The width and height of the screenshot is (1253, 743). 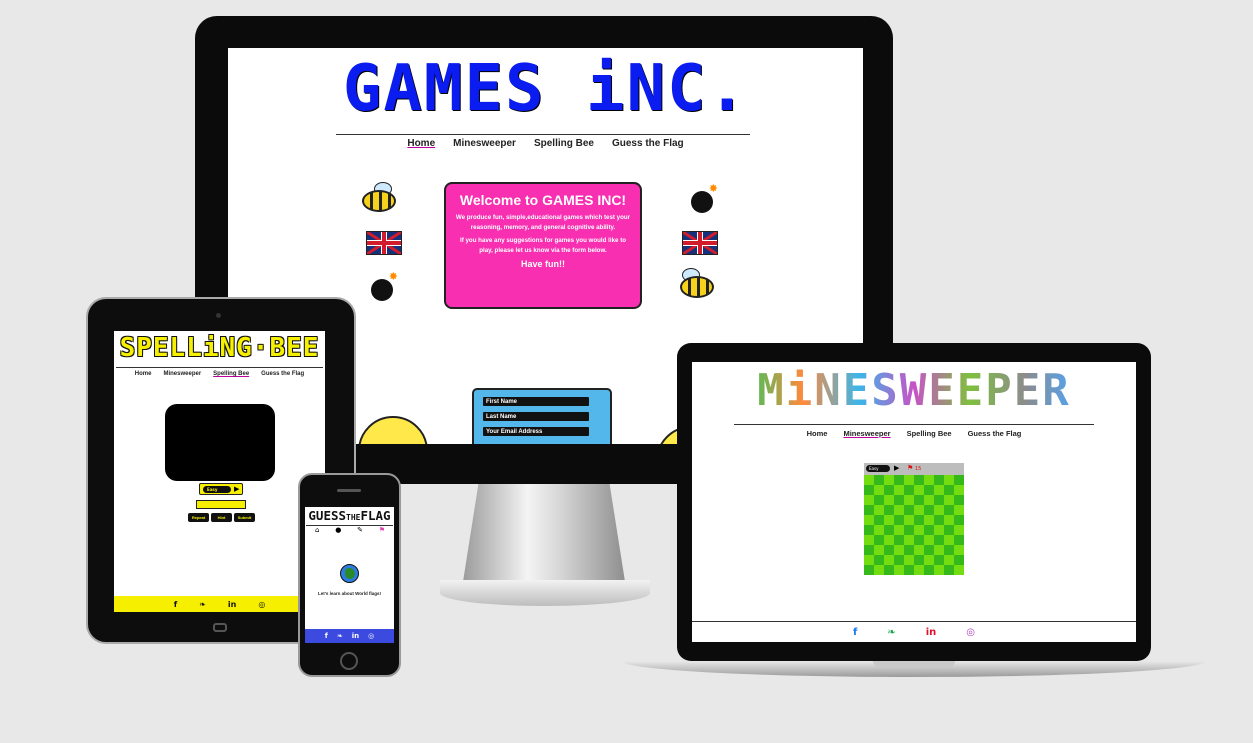 What do you see at coordinates (221, 504) in the screenshot?
I see `answer-input` at bounding box center [221, 504].